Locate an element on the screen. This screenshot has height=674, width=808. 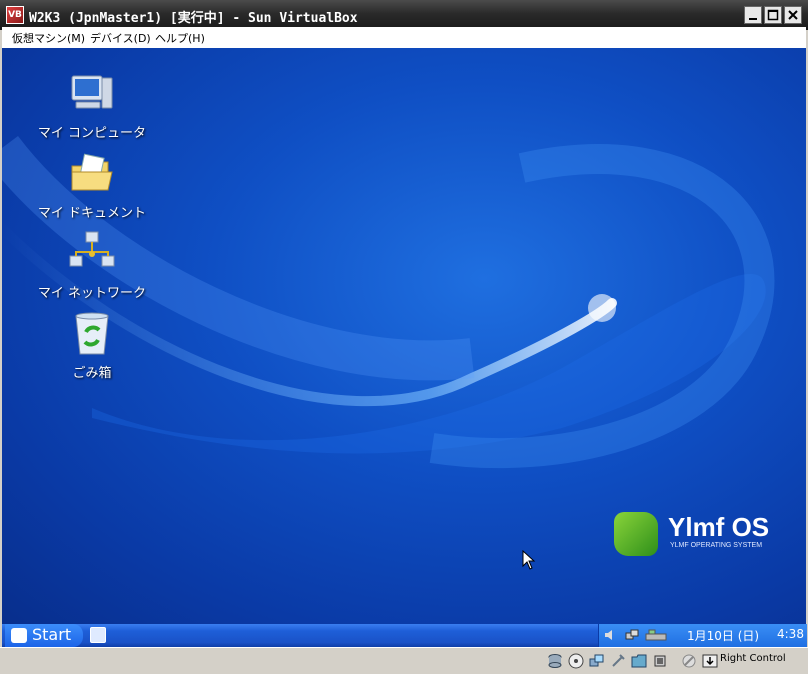
system-tray: 1月10日 (日) 4:38 is located at coordinates (702, 635).